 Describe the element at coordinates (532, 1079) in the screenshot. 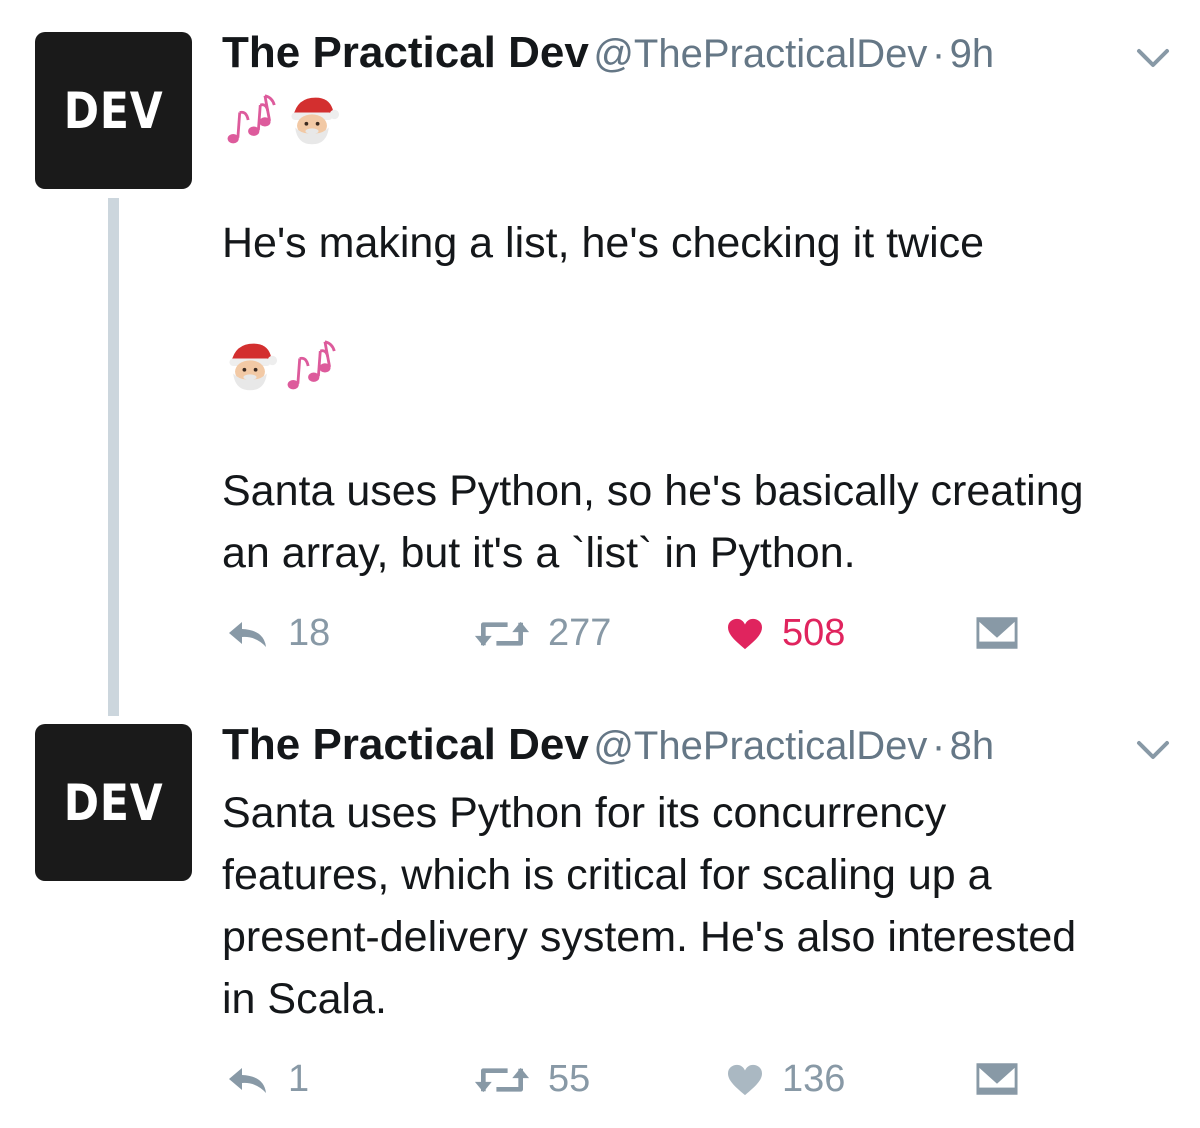

I see `retweet-button: 55` at that location.